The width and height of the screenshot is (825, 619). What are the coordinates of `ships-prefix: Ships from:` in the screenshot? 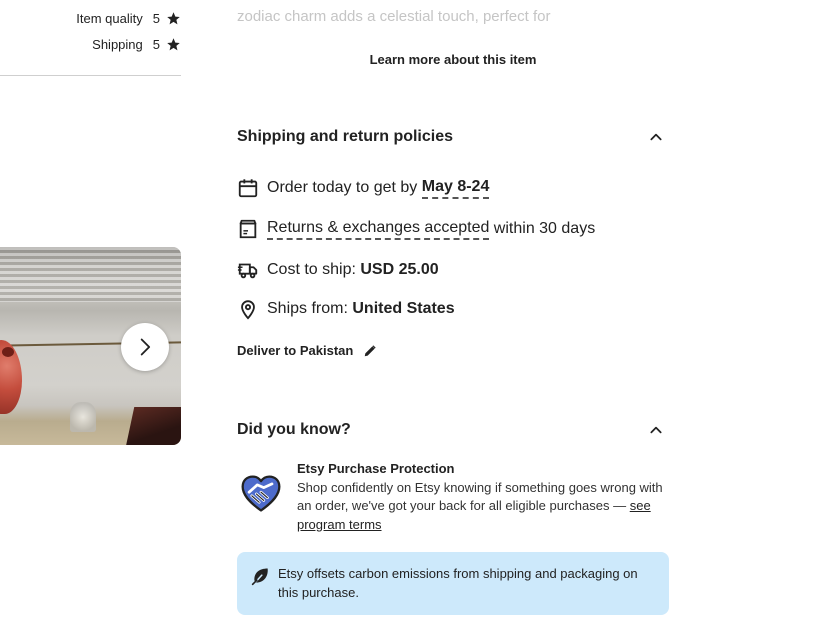 It's located at (310, 308).